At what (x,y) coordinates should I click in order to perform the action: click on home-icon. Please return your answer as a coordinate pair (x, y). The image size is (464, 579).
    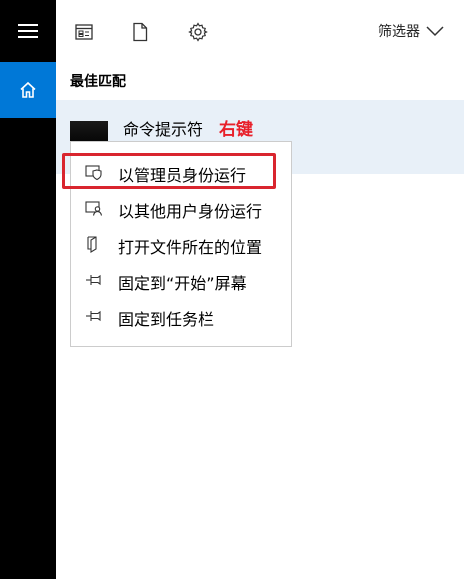
    Looking at the image, I should click on (28, 89).